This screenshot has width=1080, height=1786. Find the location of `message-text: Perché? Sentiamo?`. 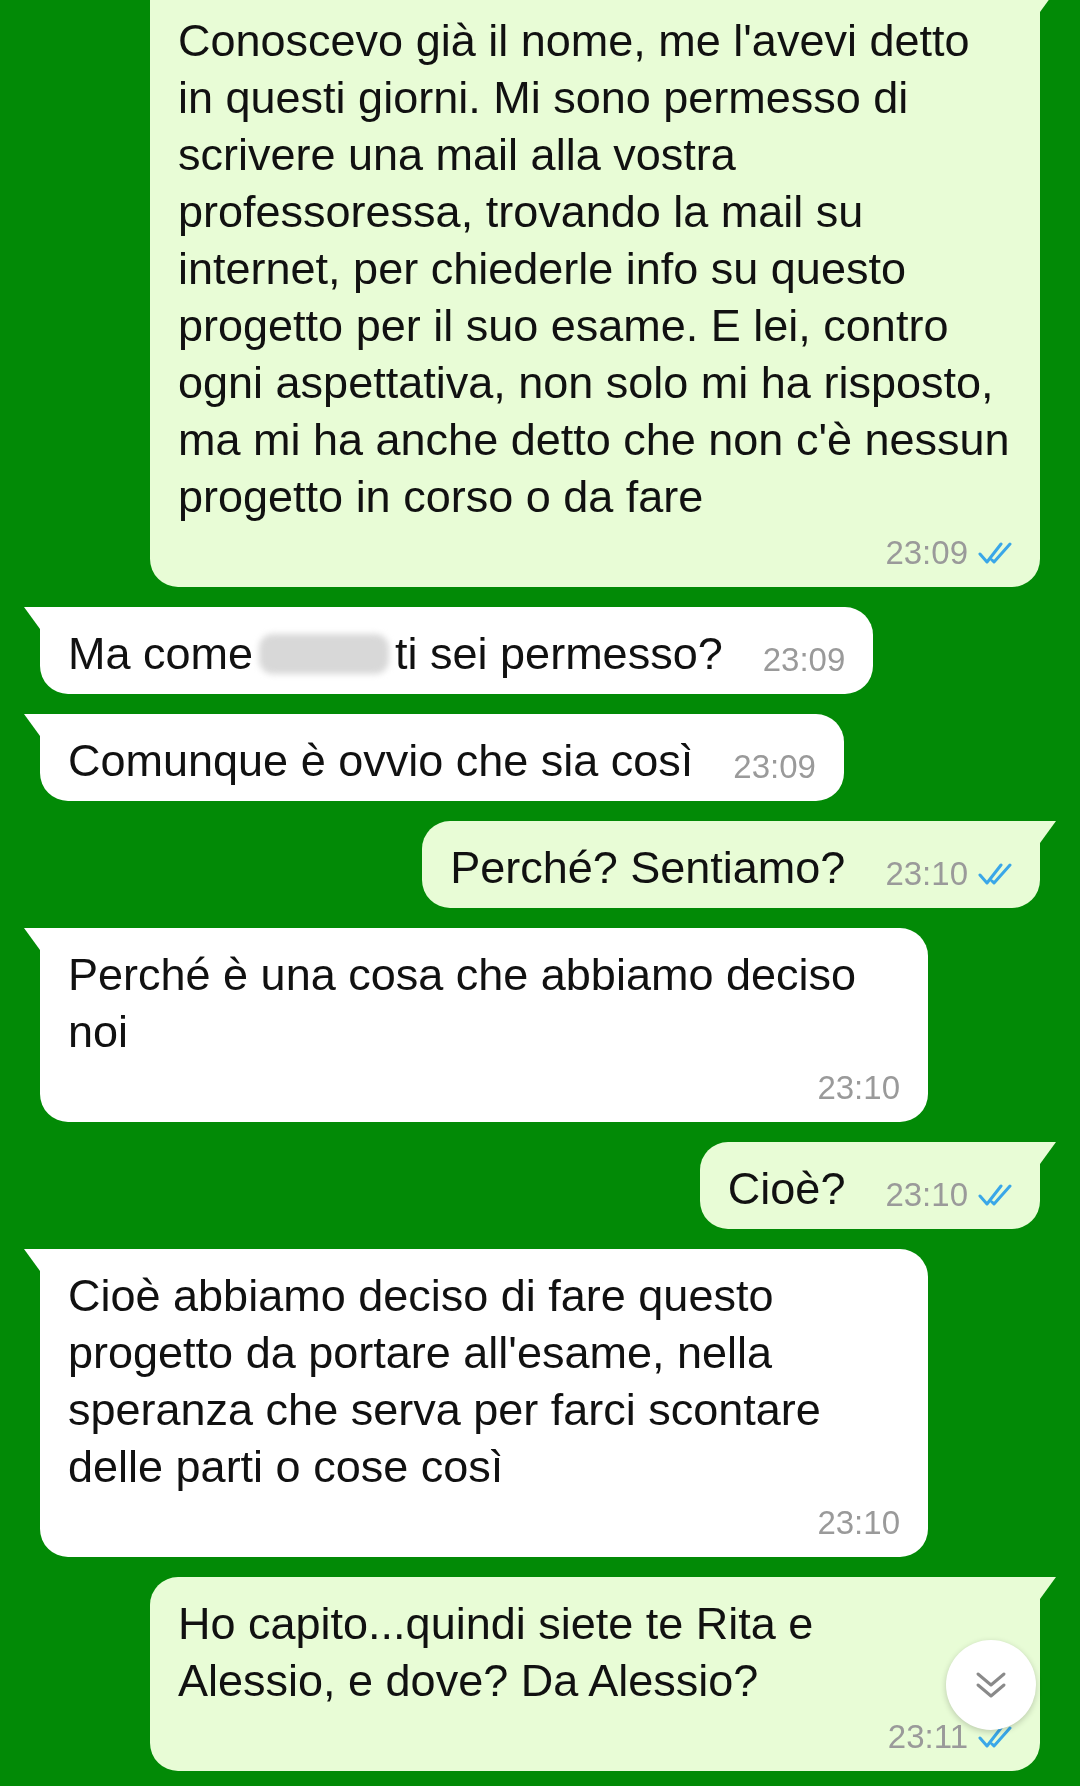

message-text: Perché? Sentiamo? is located at coordinates (648, 868).